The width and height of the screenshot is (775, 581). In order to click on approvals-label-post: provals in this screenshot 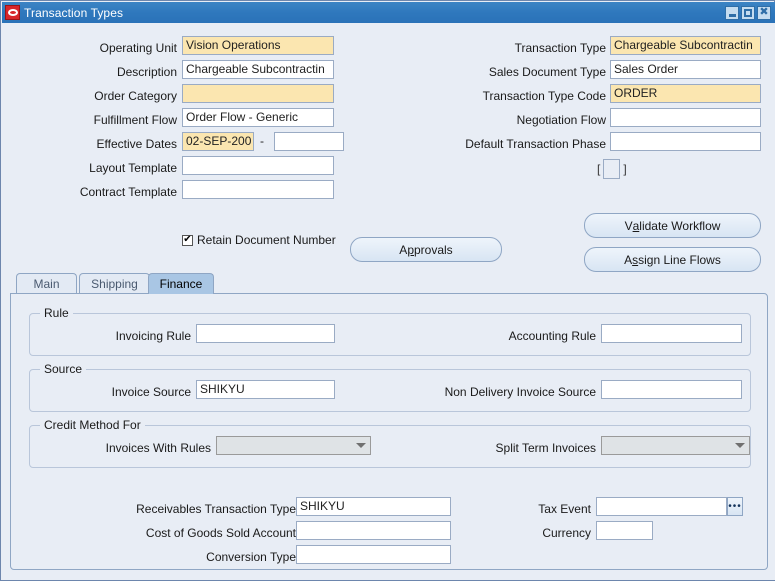, I will do `click(433, 249)`.